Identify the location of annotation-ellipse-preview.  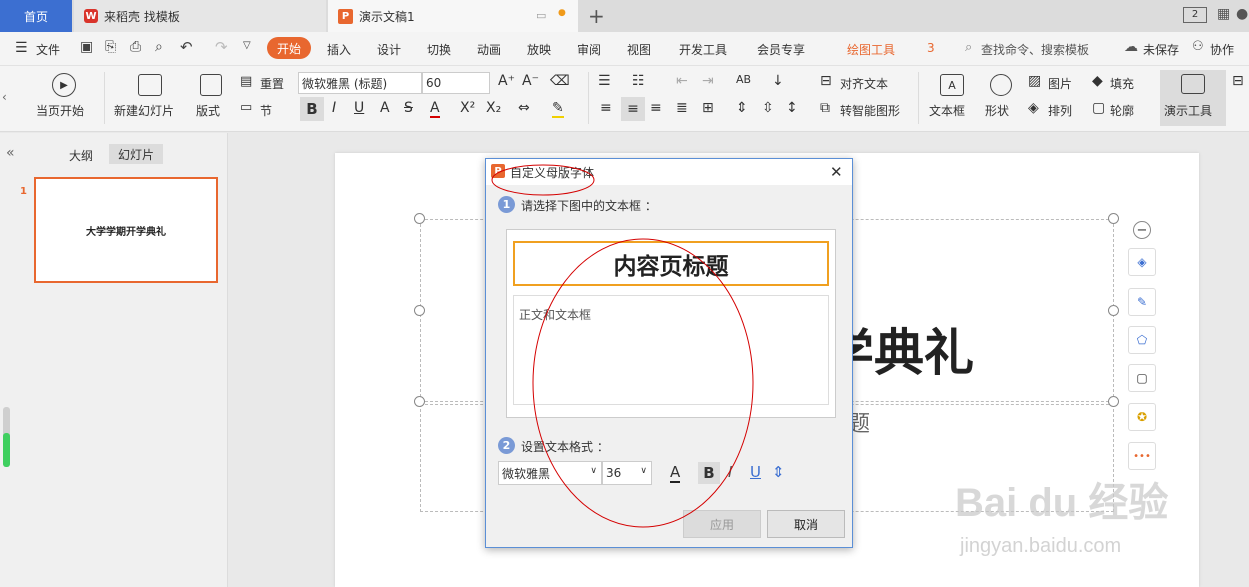
(643, 383).